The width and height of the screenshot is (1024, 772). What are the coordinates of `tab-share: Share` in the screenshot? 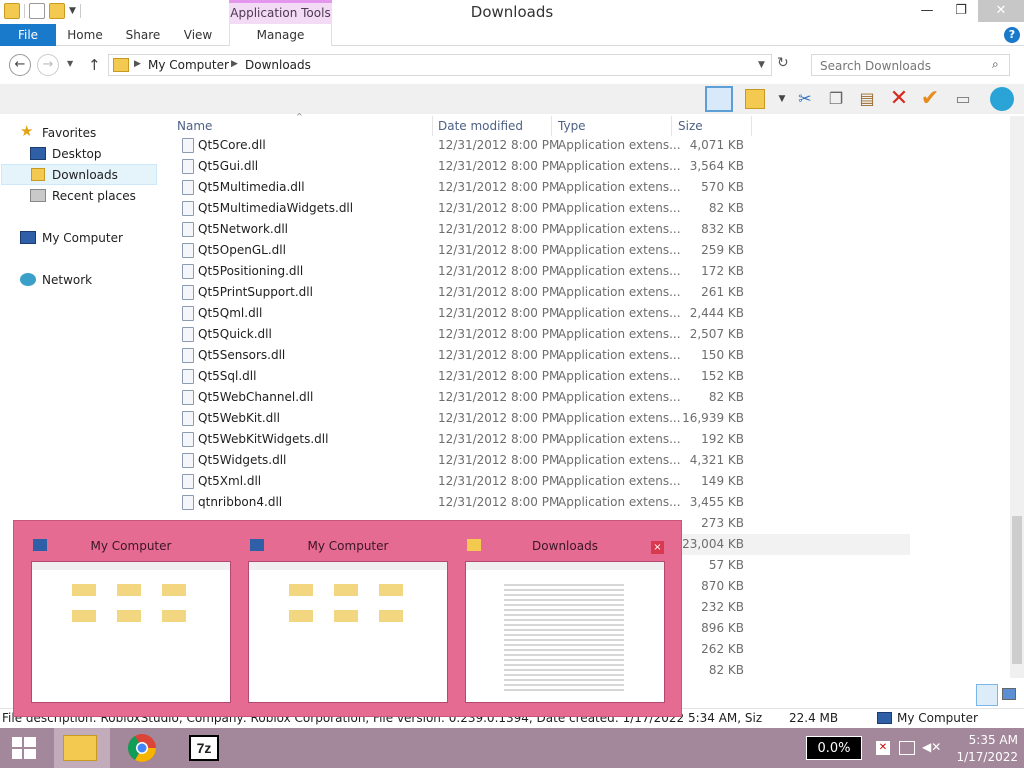 It's located at (143, 35).